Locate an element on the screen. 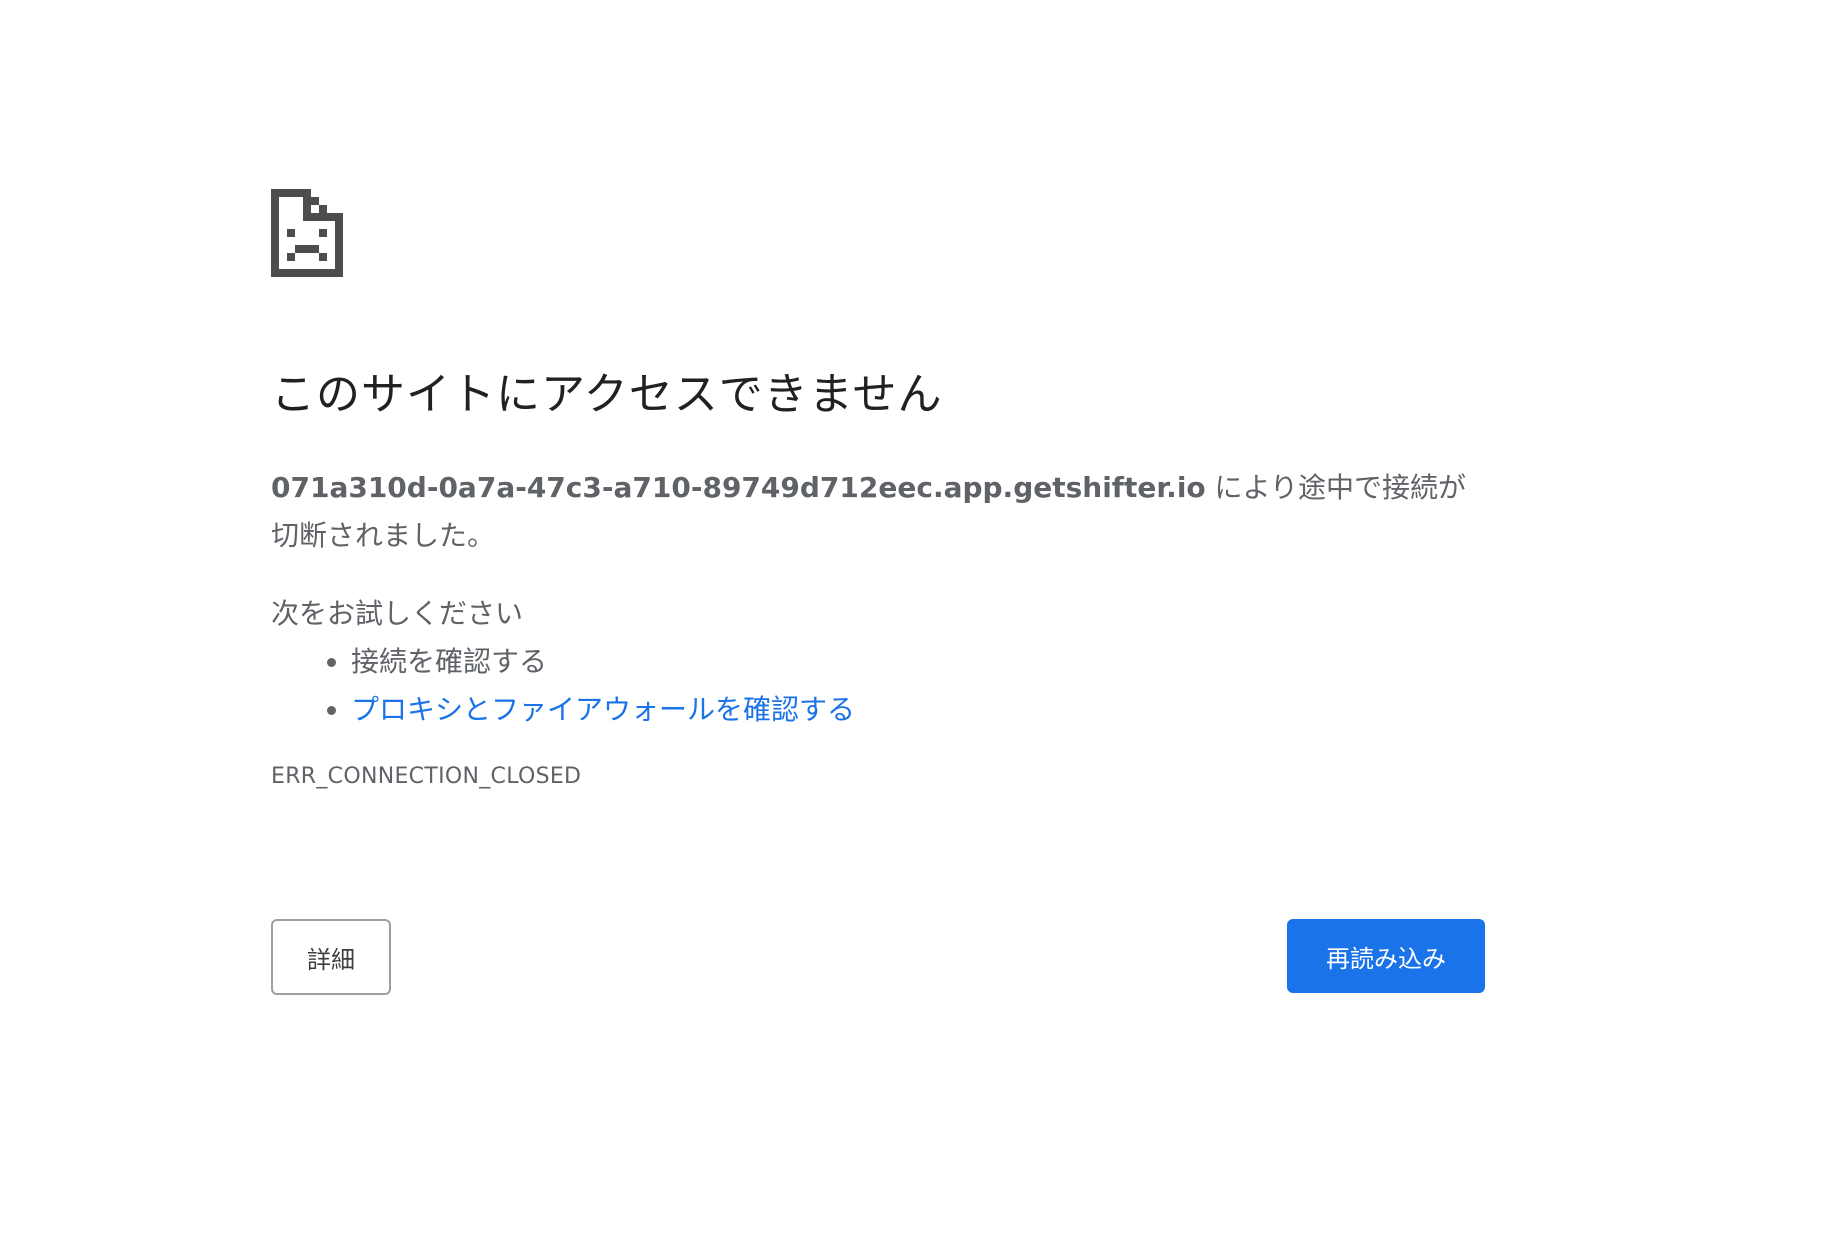 This screenshot has width=1840, height=1250. suggestions-list: 接続を確認する プロキシとファイアウォールを確認する is located at coordinates (877, 686).